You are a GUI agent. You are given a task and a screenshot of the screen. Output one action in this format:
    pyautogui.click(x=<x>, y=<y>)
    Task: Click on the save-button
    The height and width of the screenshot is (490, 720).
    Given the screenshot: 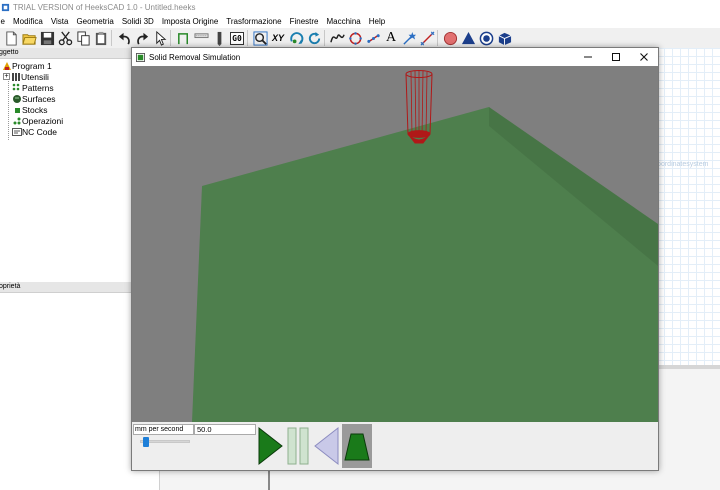 What is the action you would take?
    pyautogui.click(x=47, y=38)
    